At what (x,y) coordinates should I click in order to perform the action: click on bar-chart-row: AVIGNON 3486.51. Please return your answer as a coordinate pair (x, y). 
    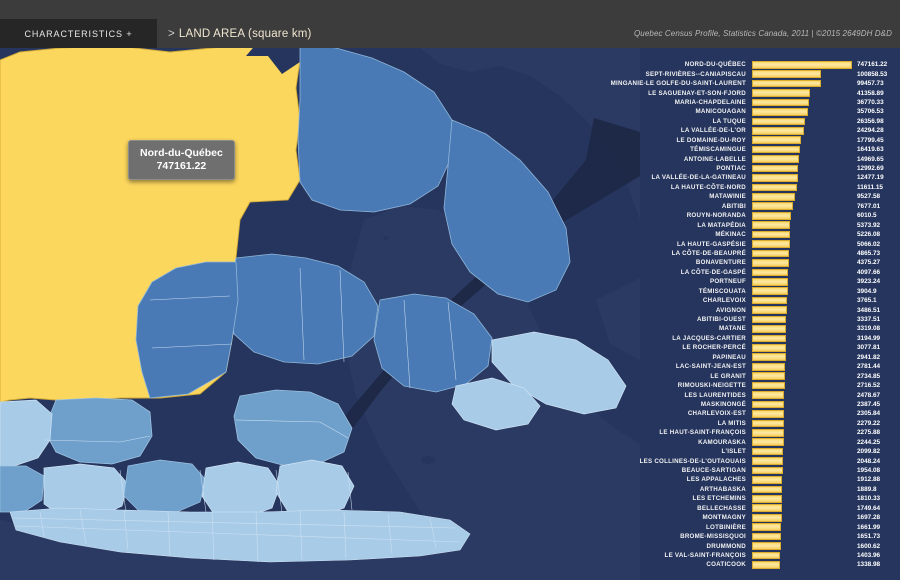
    Looking at the image, I should click on (750, 309).